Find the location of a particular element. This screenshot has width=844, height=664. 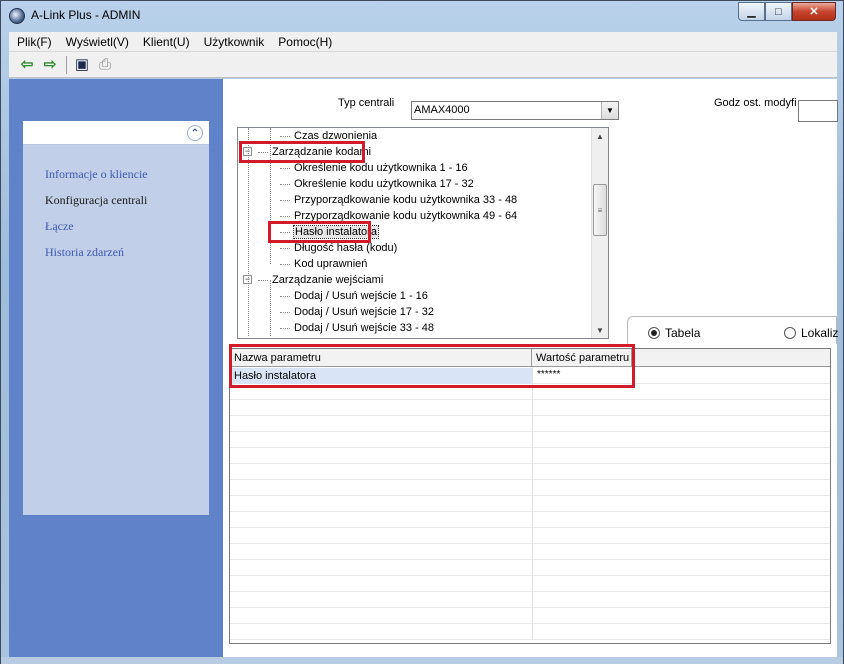

tree-item: Zarządzanie wejściami is located at coordinates (320, 280).